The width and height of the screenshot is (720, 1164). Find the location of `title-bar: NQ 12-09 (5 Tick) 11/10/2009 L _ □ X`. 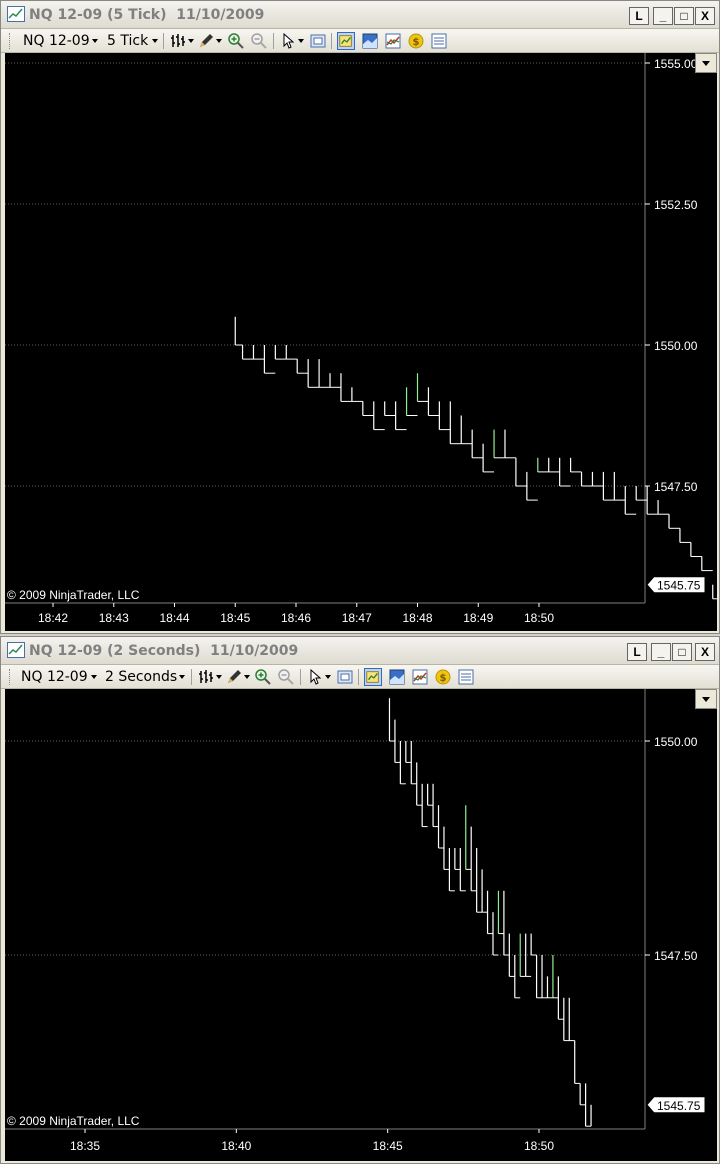

title-bar: NQ 12-09 (5 Tick) 11/10/2009 L _ □ X is located at coordinates (360, 15).